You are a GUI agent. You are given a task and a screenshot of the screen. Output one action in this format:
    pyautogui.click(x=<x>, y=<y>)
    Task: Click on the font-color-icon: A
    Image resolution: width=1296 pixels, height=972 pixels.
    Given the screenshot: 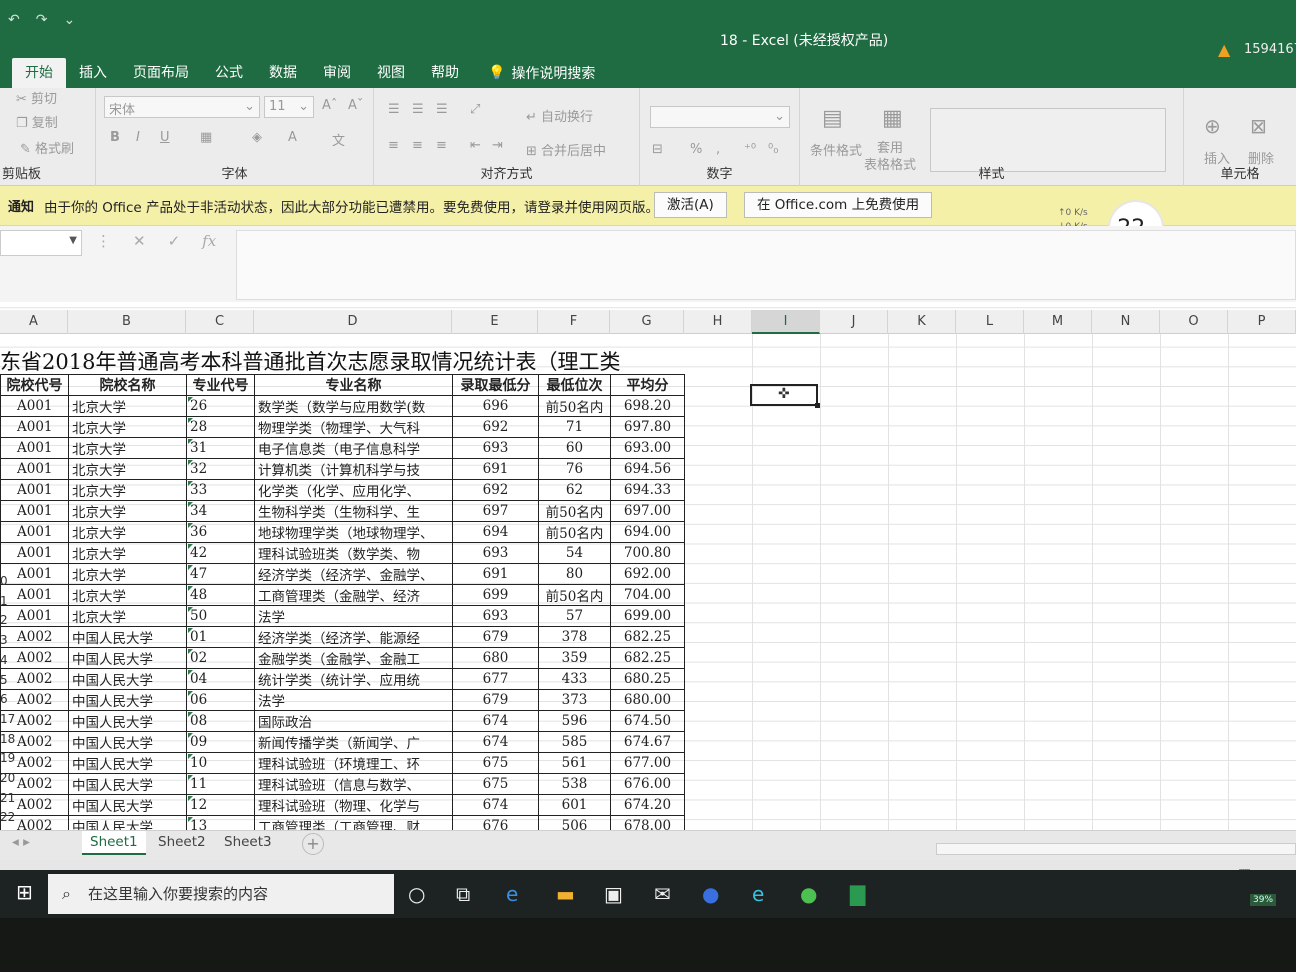 What is the action you would take?
    pyautogui.click(x=292, y=137)
    